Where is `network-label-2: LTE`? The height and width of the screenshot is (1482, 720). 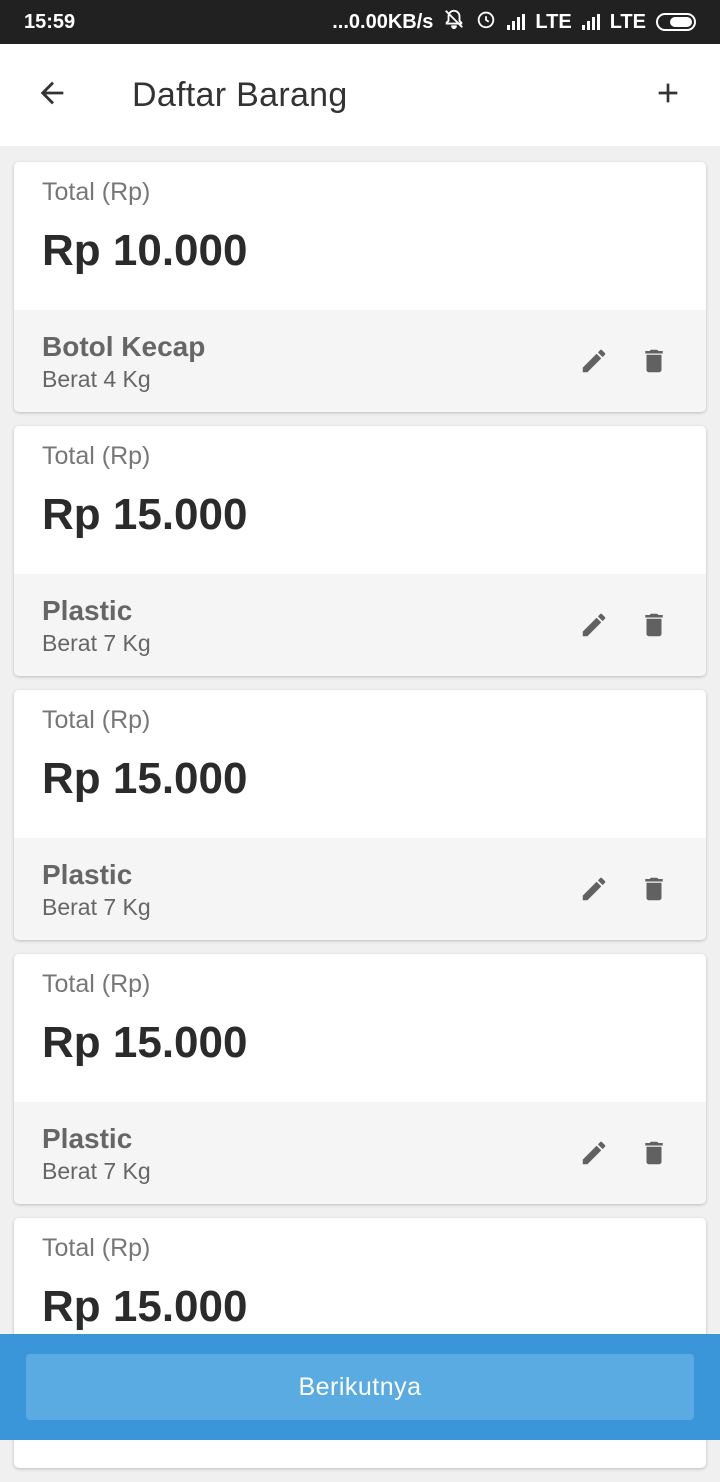 network-label-2: LTE is located at coordinates (627, 21).